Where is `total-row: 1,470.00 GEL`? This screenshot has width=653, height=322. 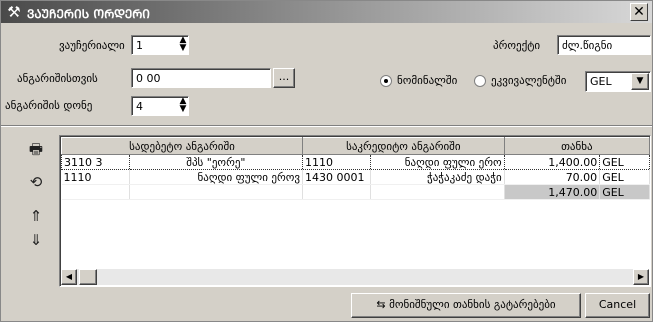
total-row: 1,470.00 GEL is located at coordinates (355, 192).